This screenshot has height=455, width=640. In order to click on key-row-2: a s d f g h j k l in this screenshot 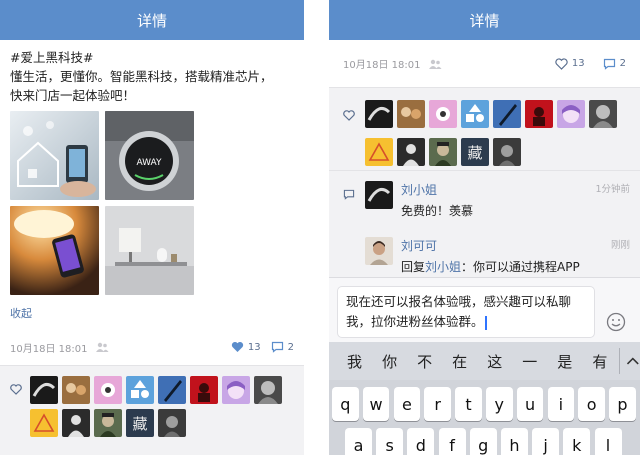, I will do `click(484, 441)`.